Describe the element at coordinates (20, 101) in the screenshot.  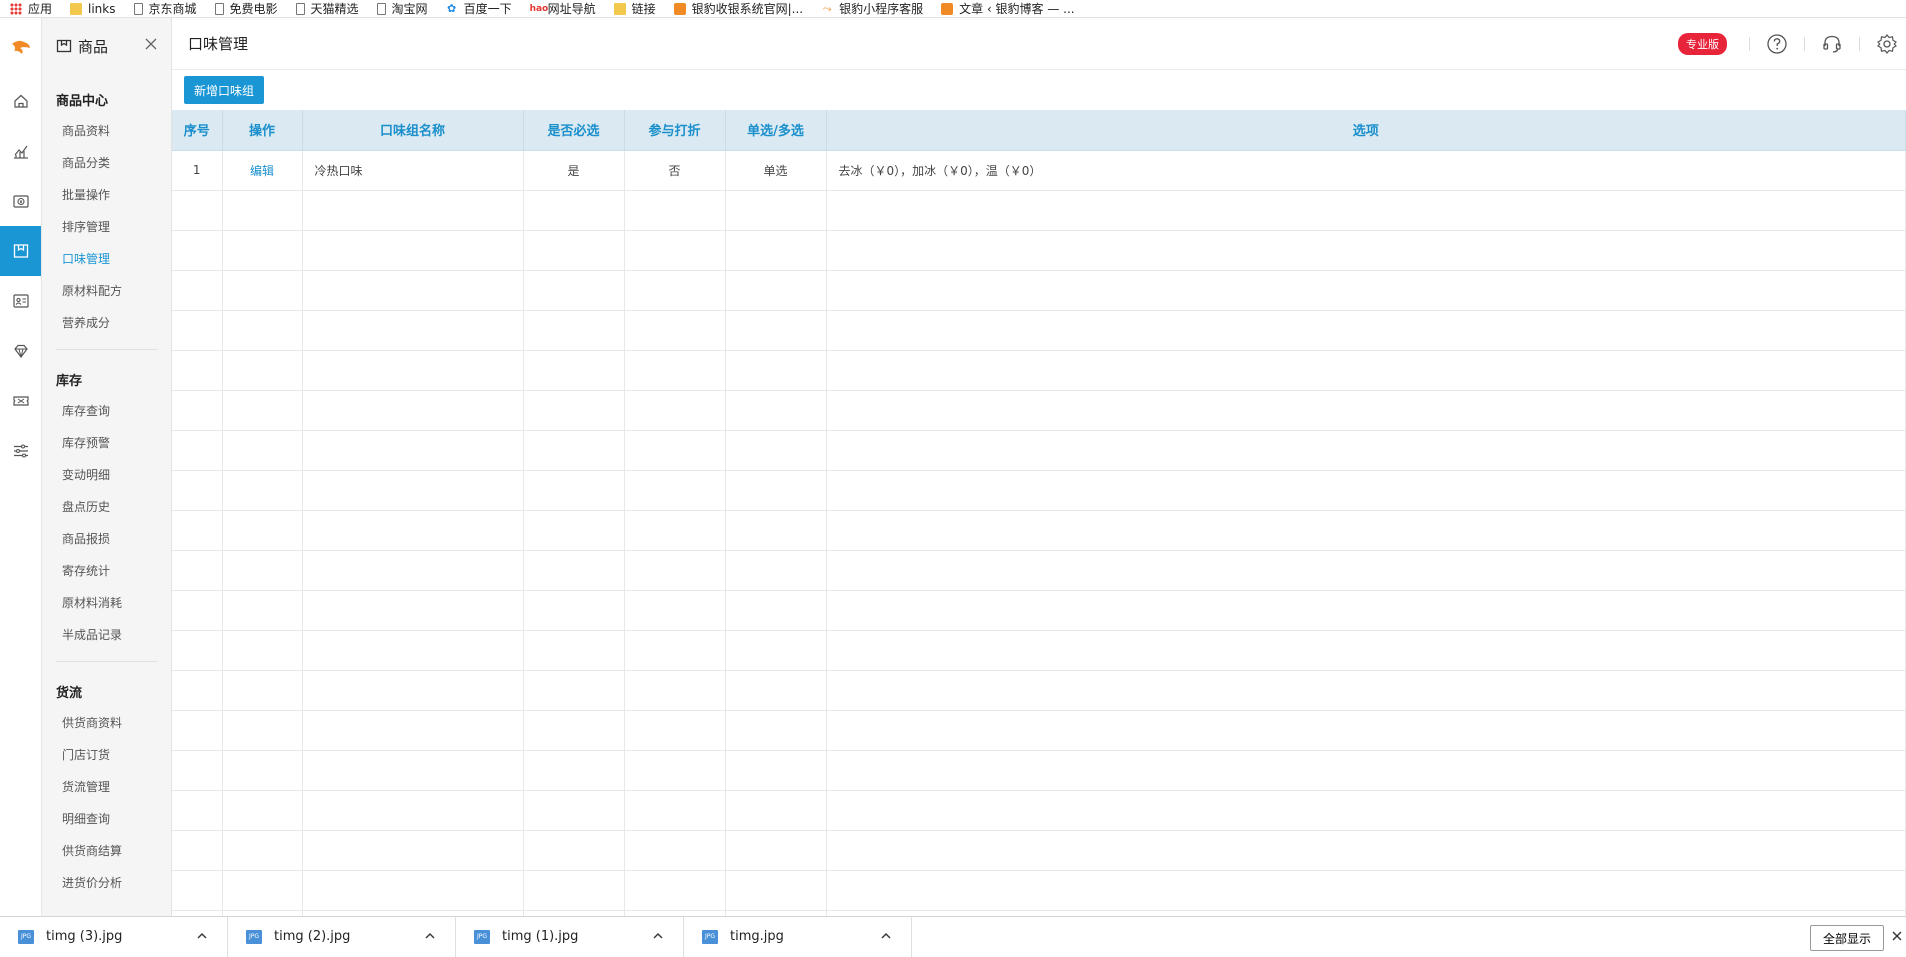
I see `rail-item-home` at that location.